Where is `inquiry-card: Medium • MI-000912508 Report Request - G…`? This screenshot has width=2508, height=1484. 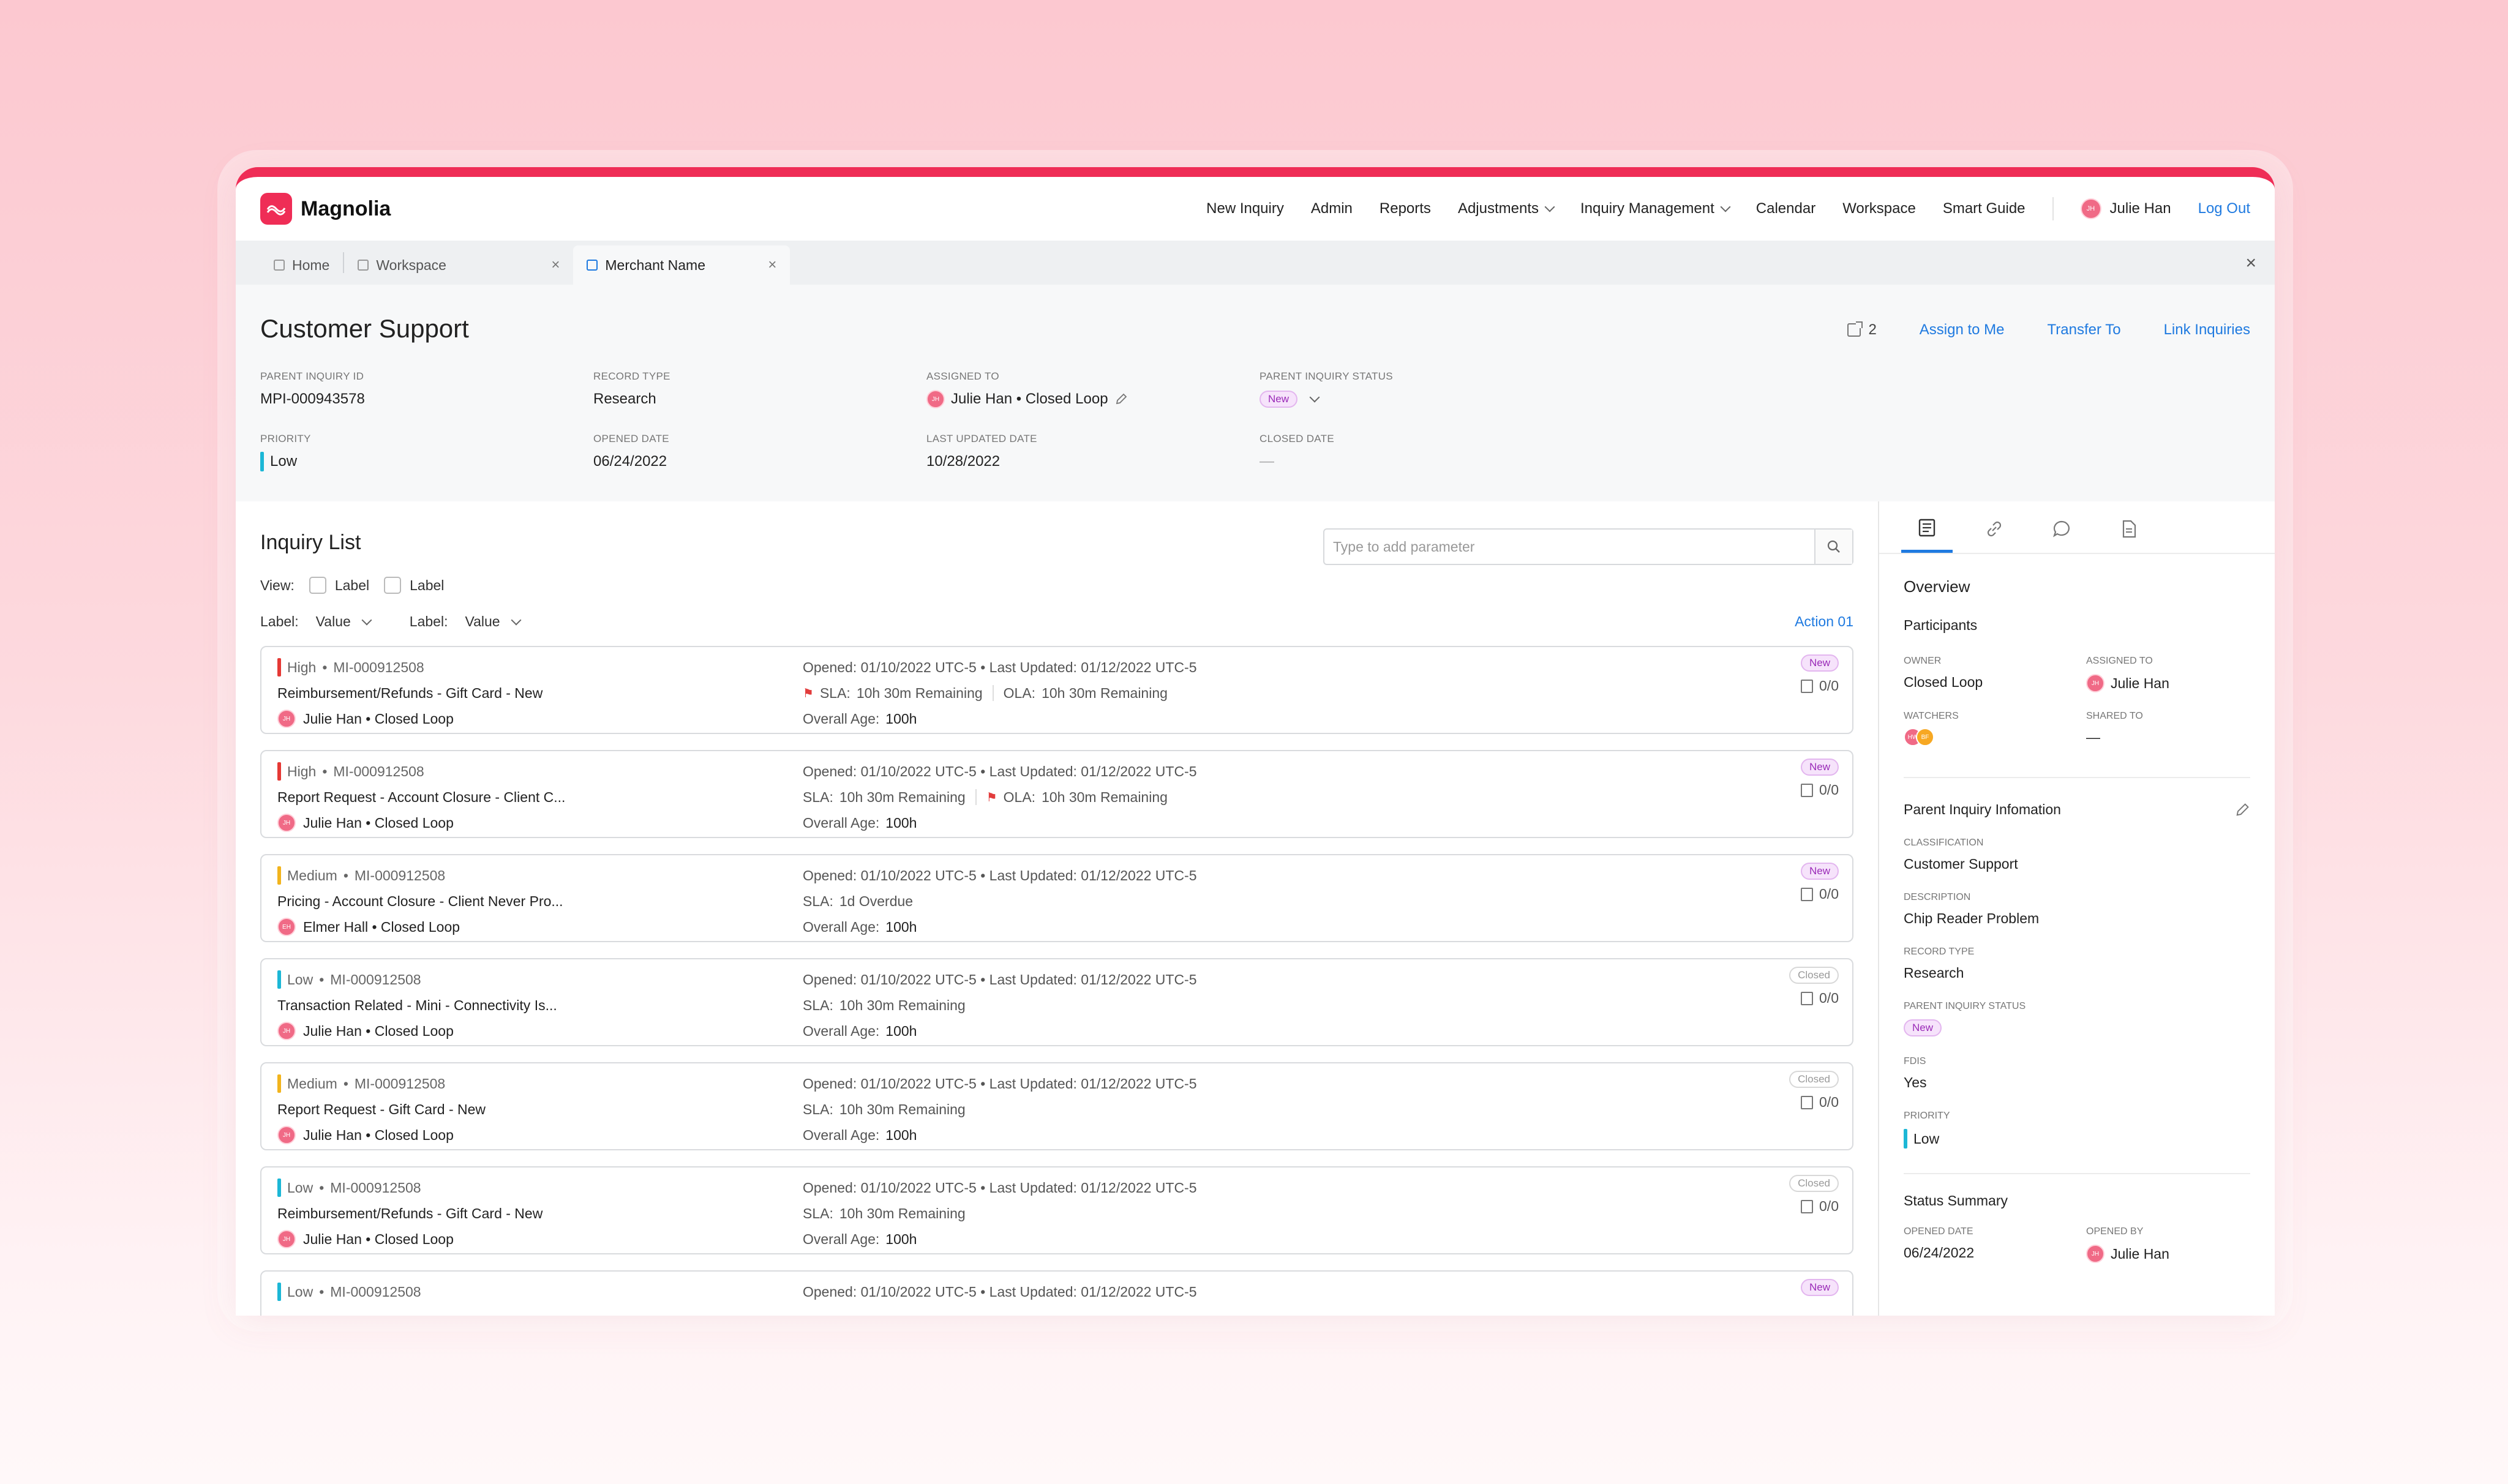 inquiry-card: Medium • MI-000912508 Report Request - G… is located at coordinates (1056, 1106).